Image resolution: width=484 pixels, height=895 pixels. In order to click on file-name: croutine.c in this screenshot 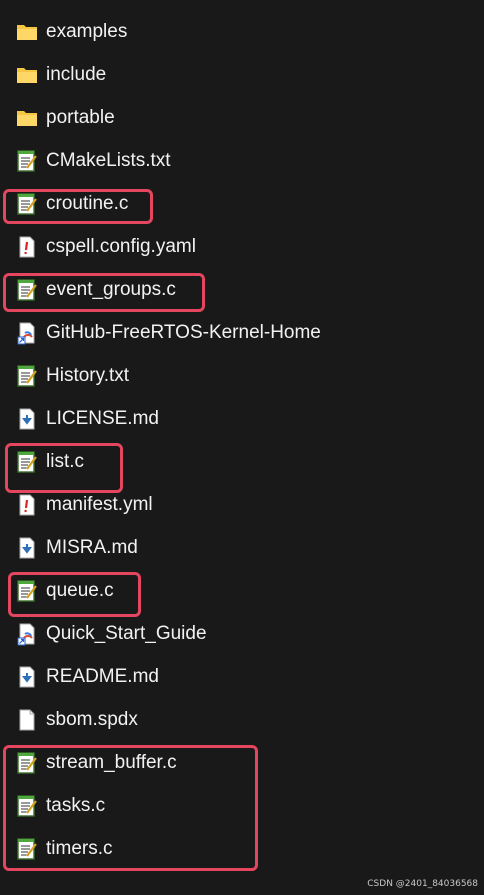, I will do `click(87, 203)`.